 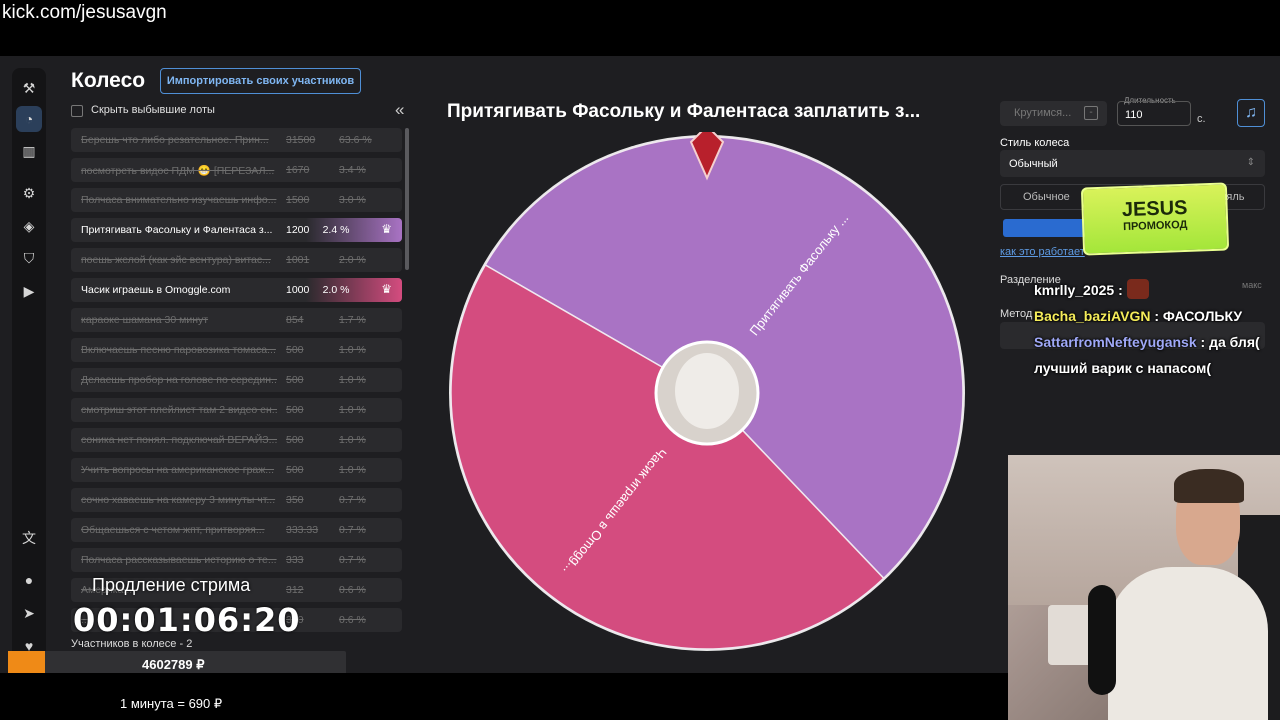 I want to click on music-note-icon: ♫, so click(x=1251, y=113).